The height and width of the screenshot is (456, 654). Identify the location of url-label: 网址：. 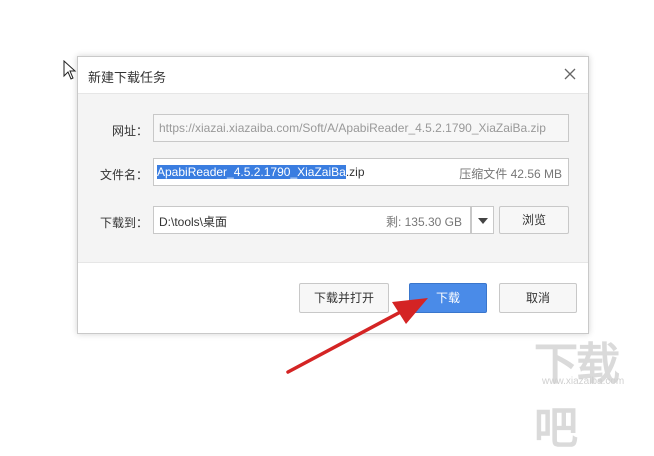
(129, 131).